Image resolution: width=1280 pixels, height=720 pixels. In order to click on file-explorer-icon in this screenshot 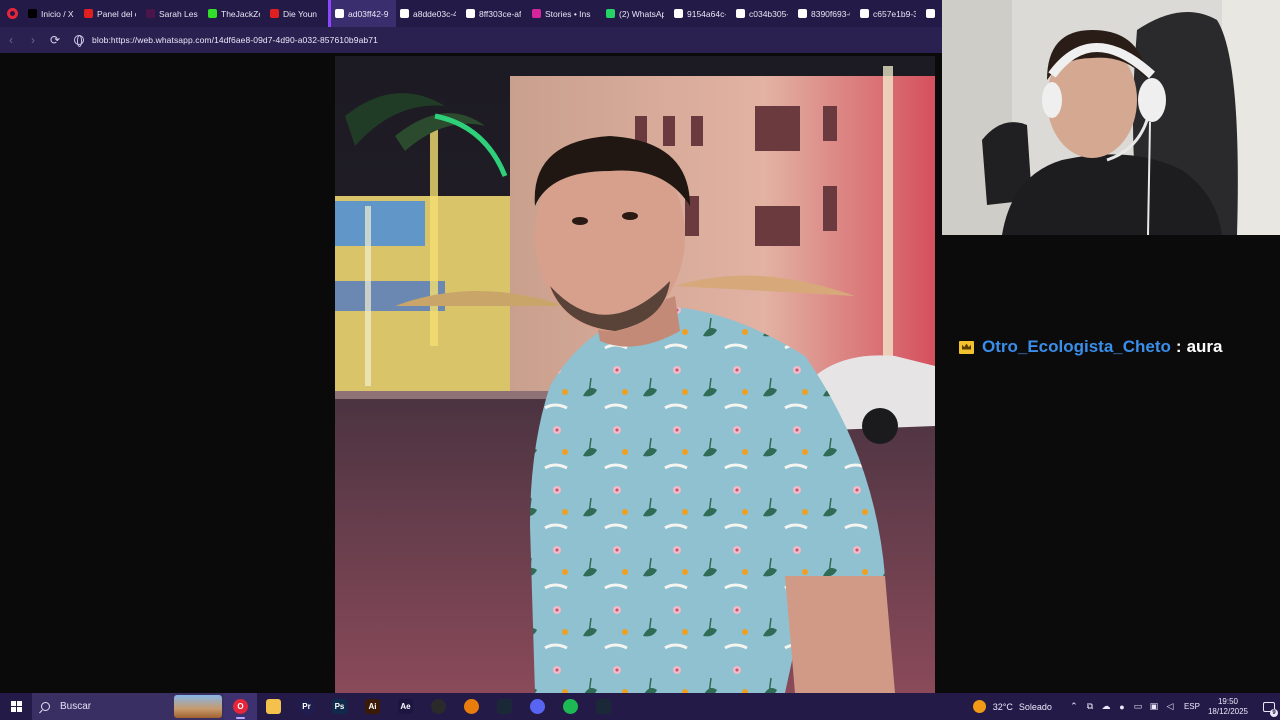, I will do `click(273, 706)`.